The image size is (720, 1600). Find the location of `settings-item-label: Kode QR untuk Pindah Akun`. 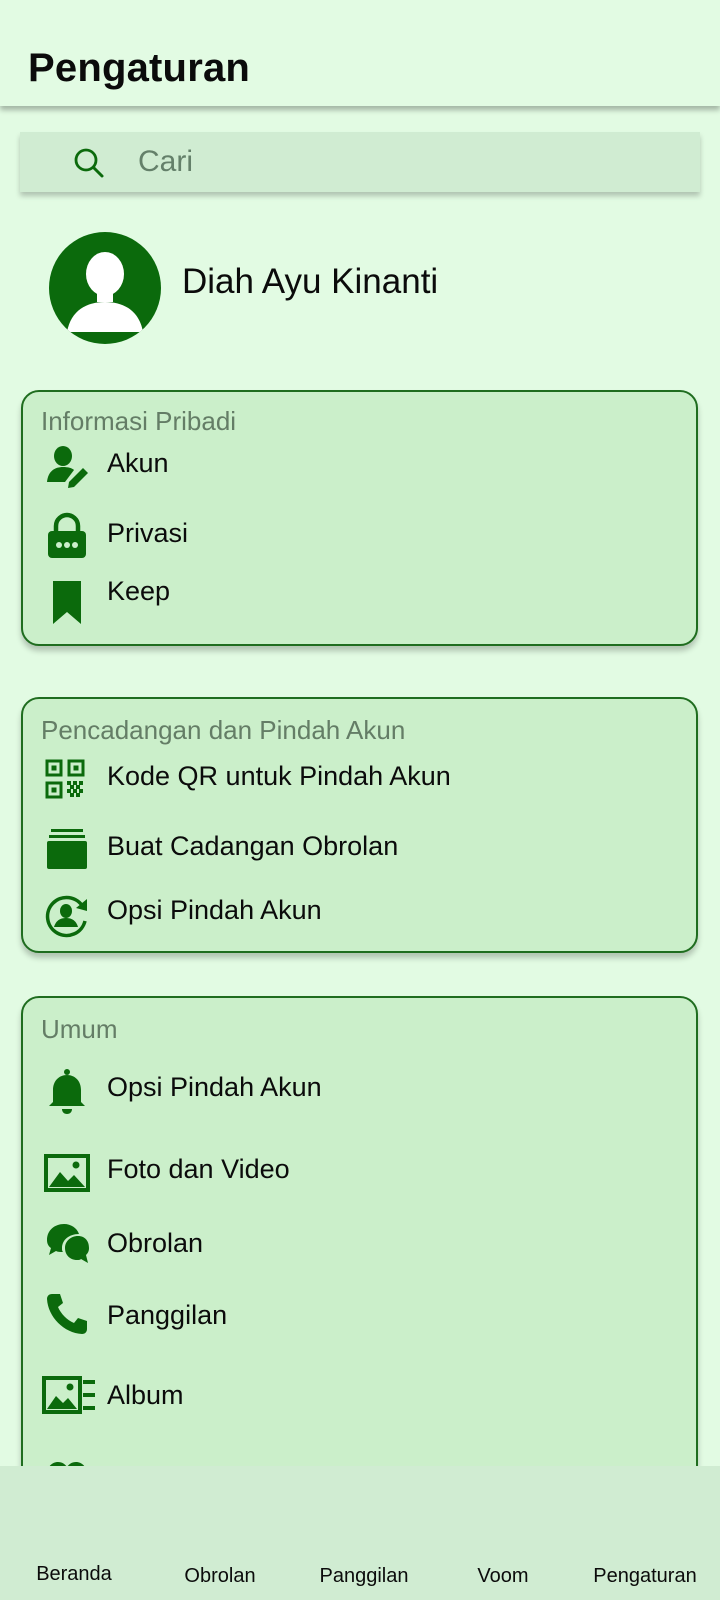

settings-item-label: Kode QR untuk Pindah Akun is located at coordinates (279, 776).